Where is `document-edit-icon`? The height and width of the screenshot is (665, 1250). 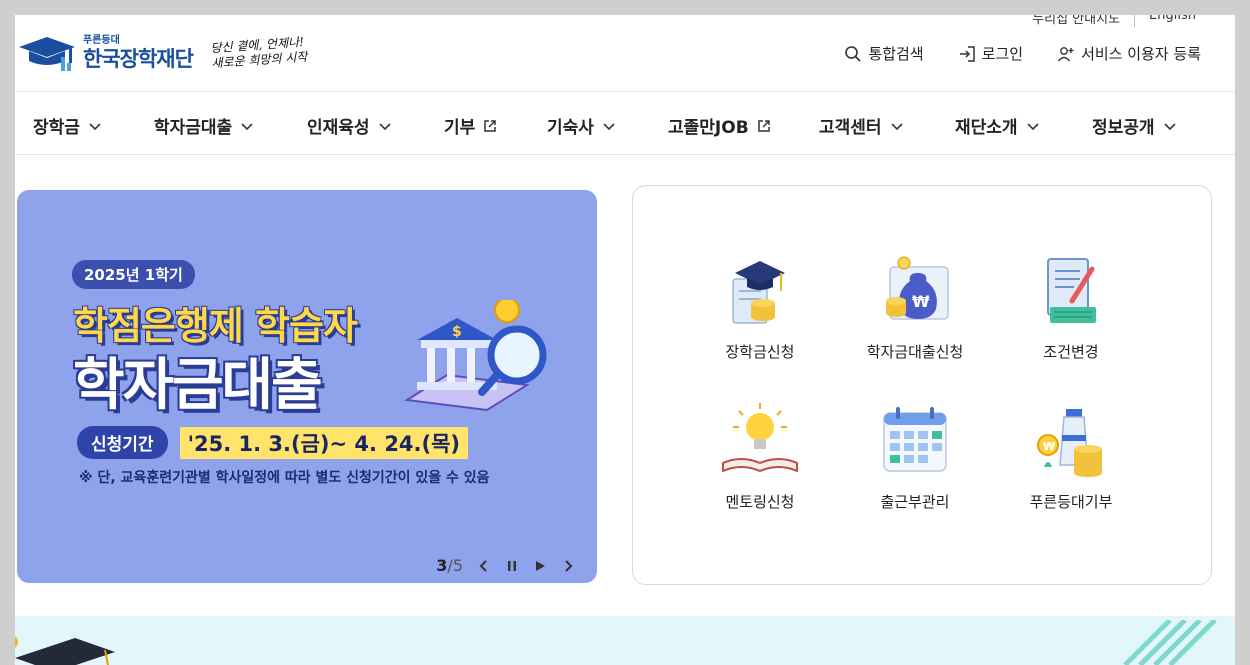
document-edit-icon is located at coordinates (1071, 290).